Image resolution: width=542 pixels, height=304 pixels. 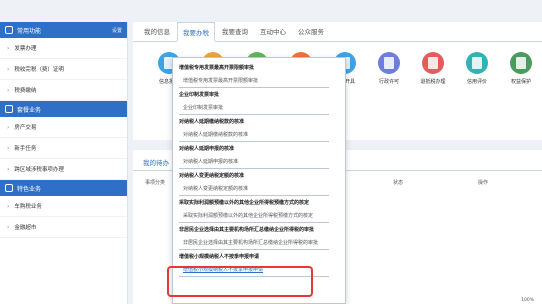 What do you see at coordinates (259, 135) in the screenshot?
I see `menu-item: 对纳税人延期缴纳税款的核准` at bounding box center [259, 135].